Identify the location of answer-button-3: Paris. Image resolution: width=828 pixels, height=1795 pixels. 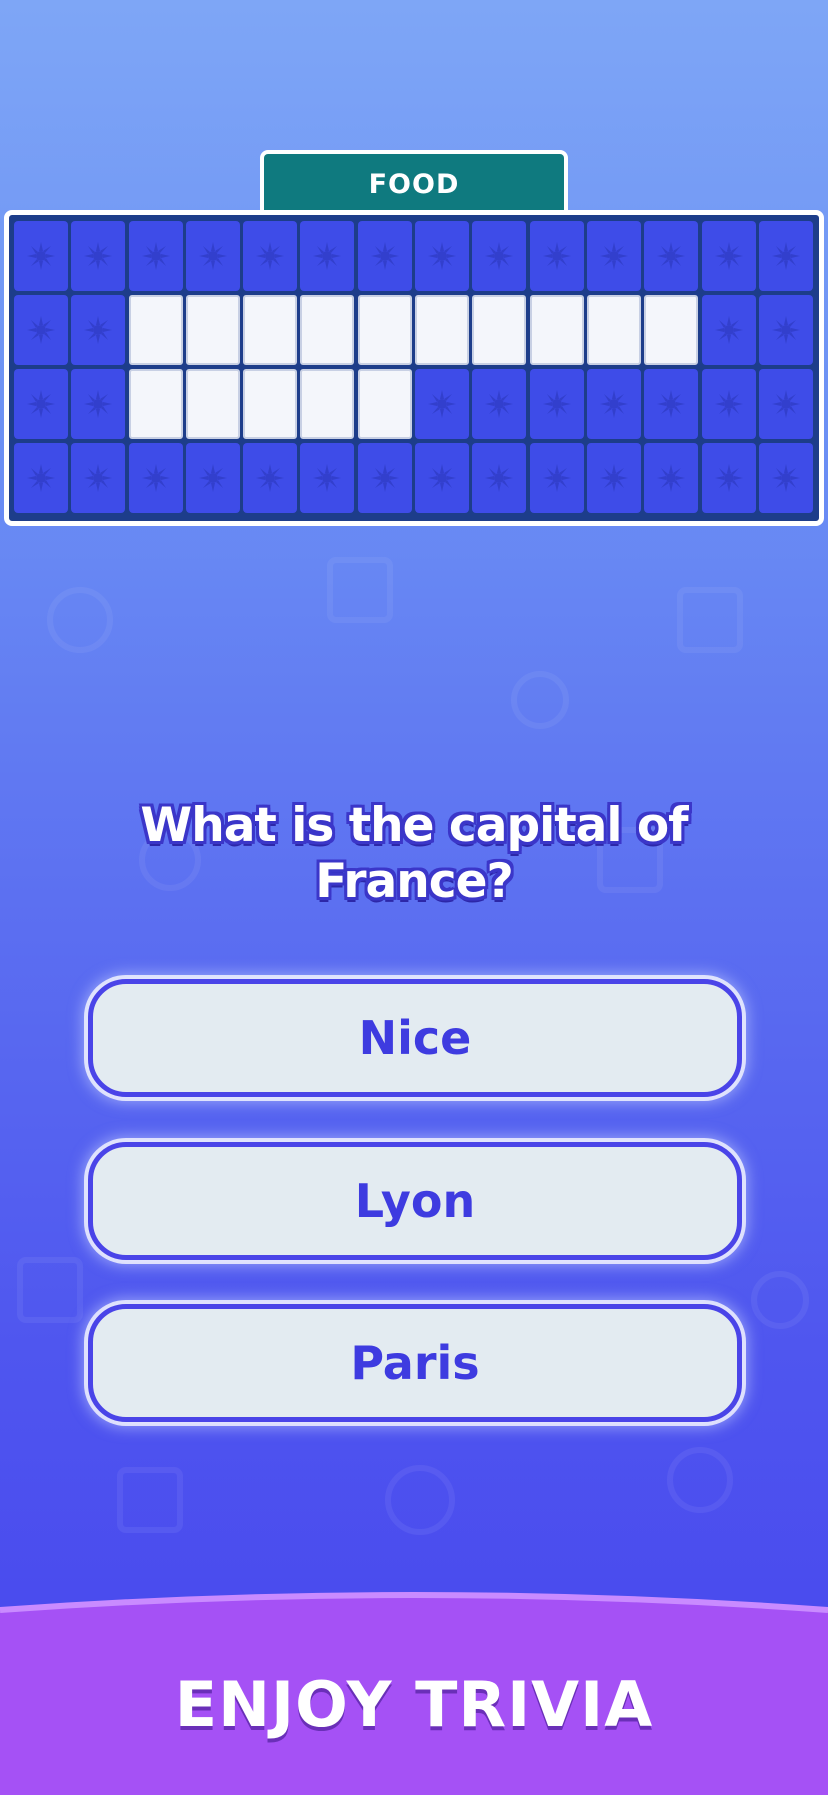
(415, 1363).